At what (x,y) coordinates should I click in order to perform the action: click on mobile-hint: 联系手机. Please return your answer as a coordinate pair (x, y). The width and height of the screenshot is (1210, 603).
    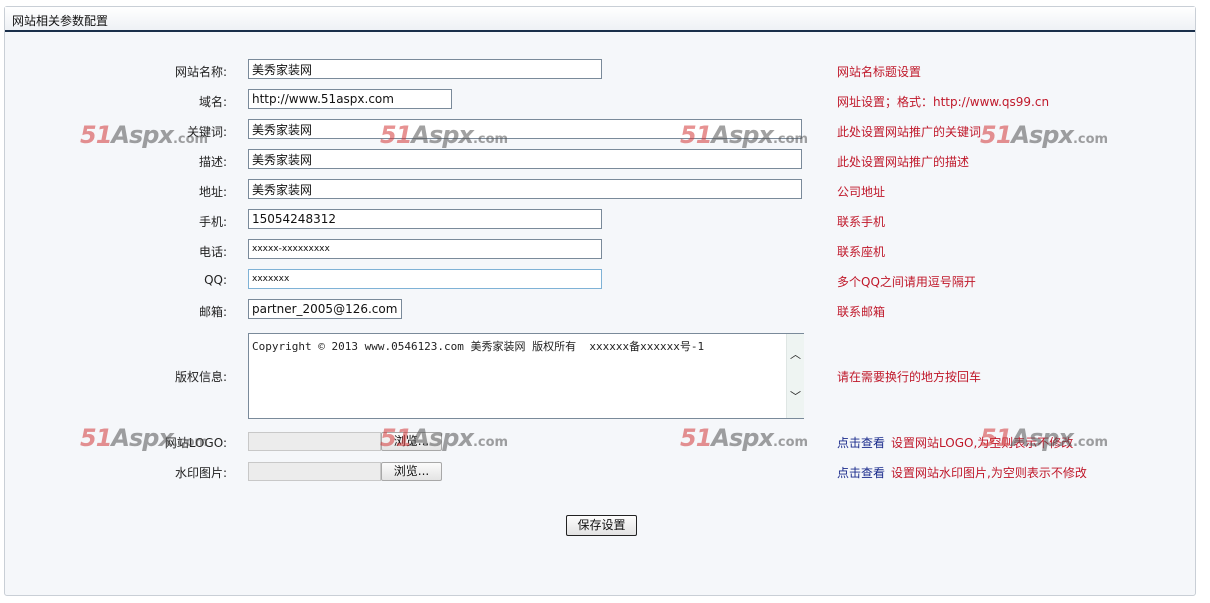
    Looking at the image, I should click on (861, 222).